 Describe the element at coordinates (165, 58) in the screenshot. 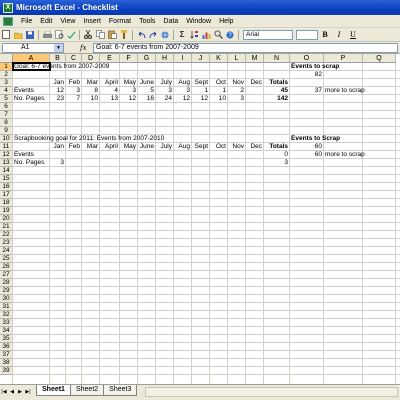

I see `column-header-h: H` at that location.